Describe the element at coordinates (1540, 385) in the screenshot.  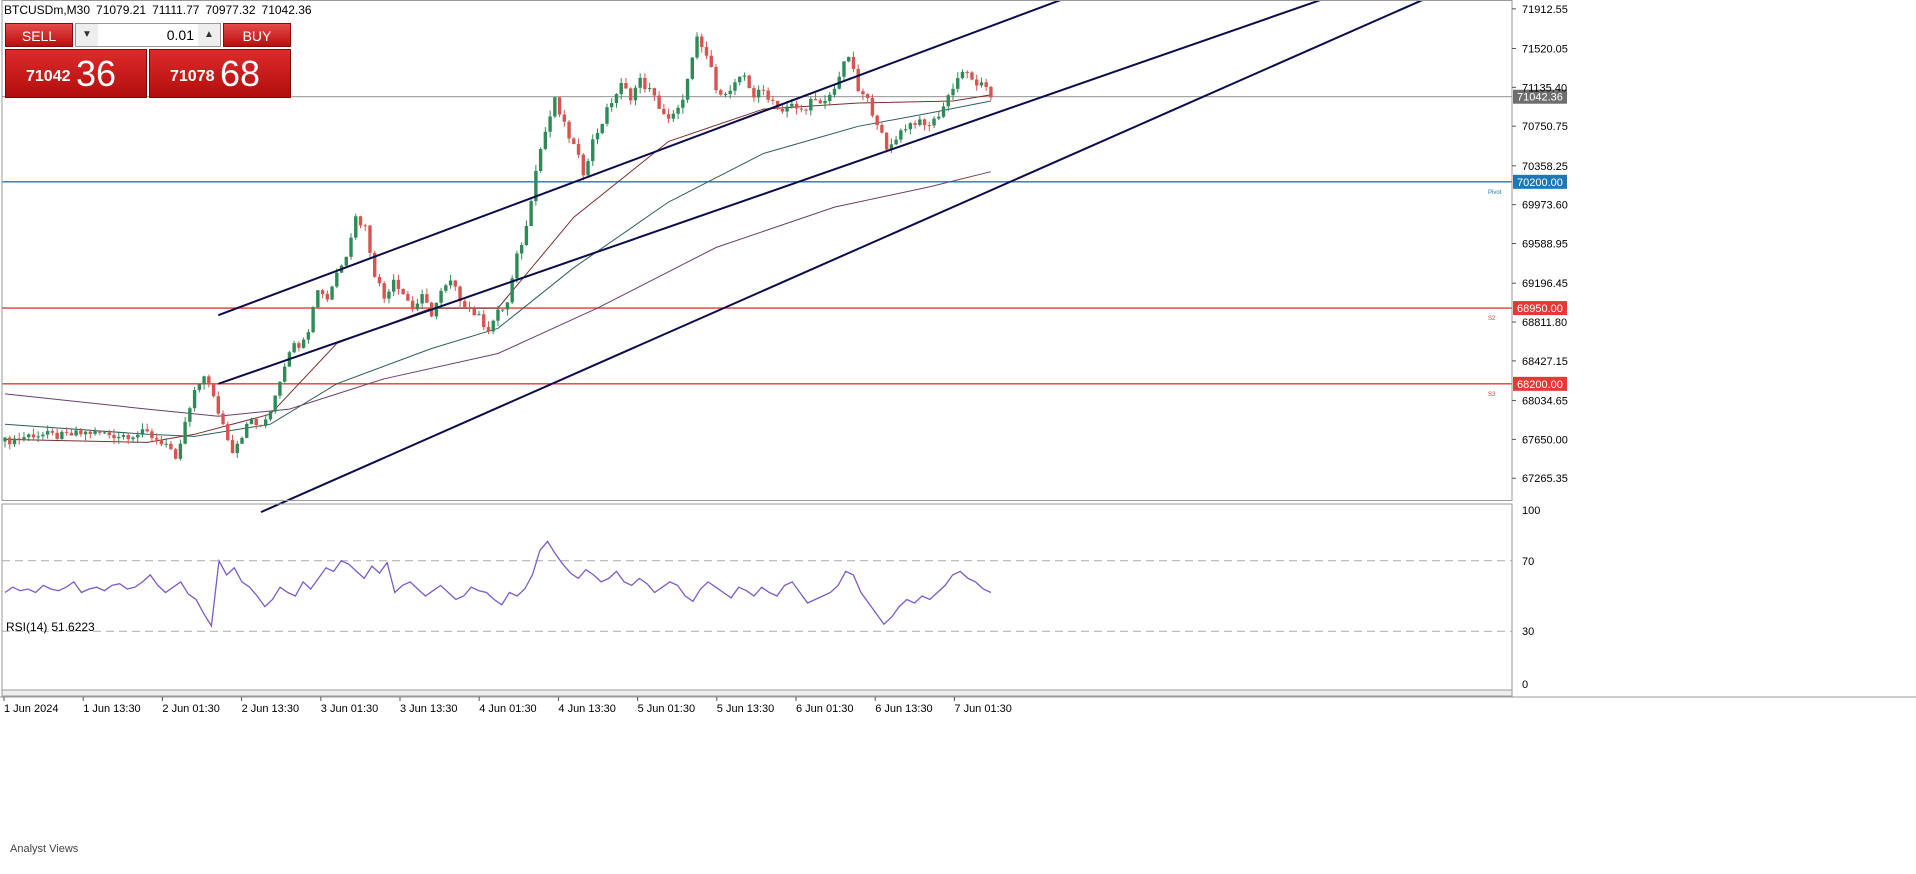
I see `price-level-label: 68200.00` at that location.